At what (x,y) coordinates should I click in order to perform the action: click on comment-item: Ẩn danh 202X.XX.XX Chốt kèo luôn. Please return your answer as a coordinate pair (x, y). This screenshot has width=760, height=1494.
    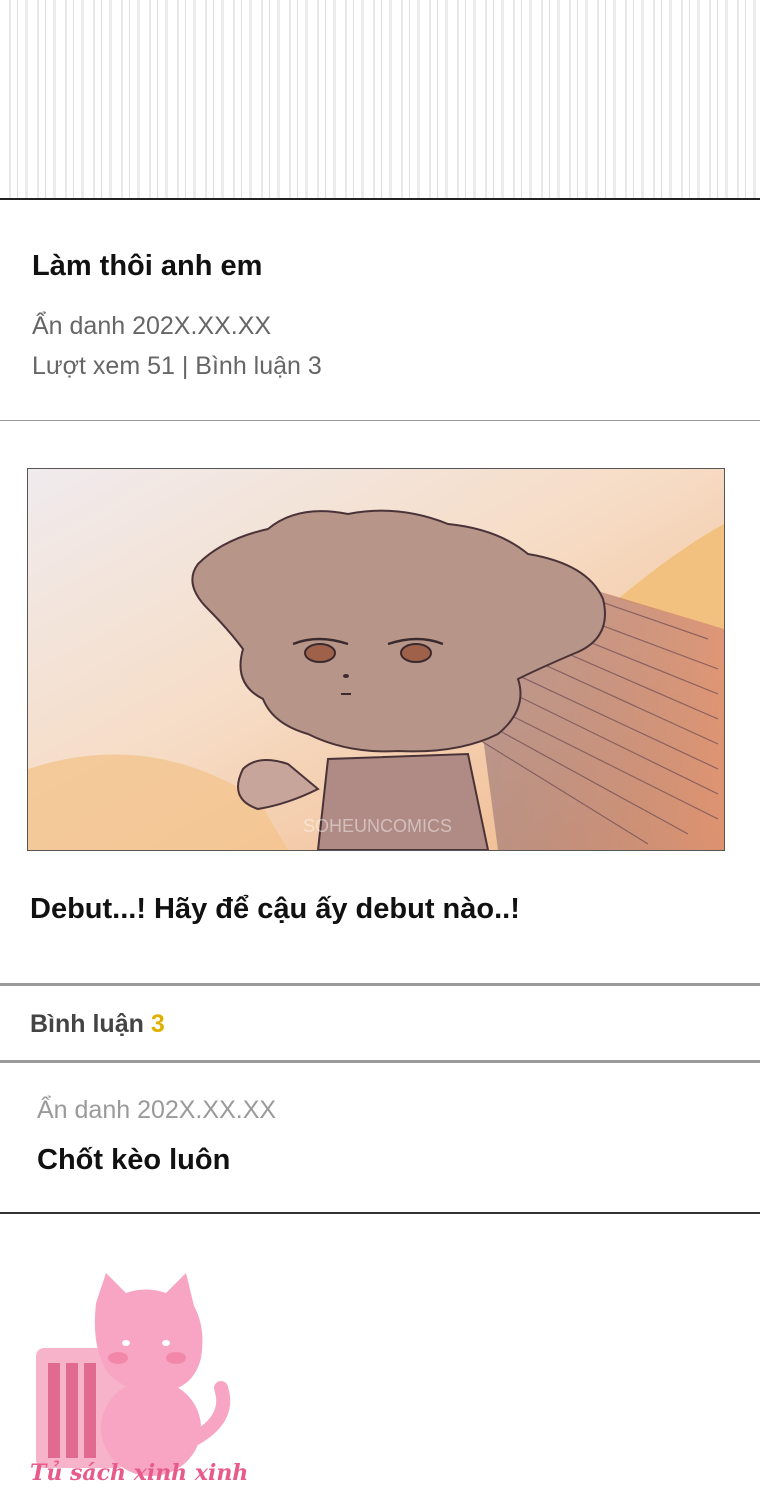
    Looking at the image, I should click on (380, 1140).